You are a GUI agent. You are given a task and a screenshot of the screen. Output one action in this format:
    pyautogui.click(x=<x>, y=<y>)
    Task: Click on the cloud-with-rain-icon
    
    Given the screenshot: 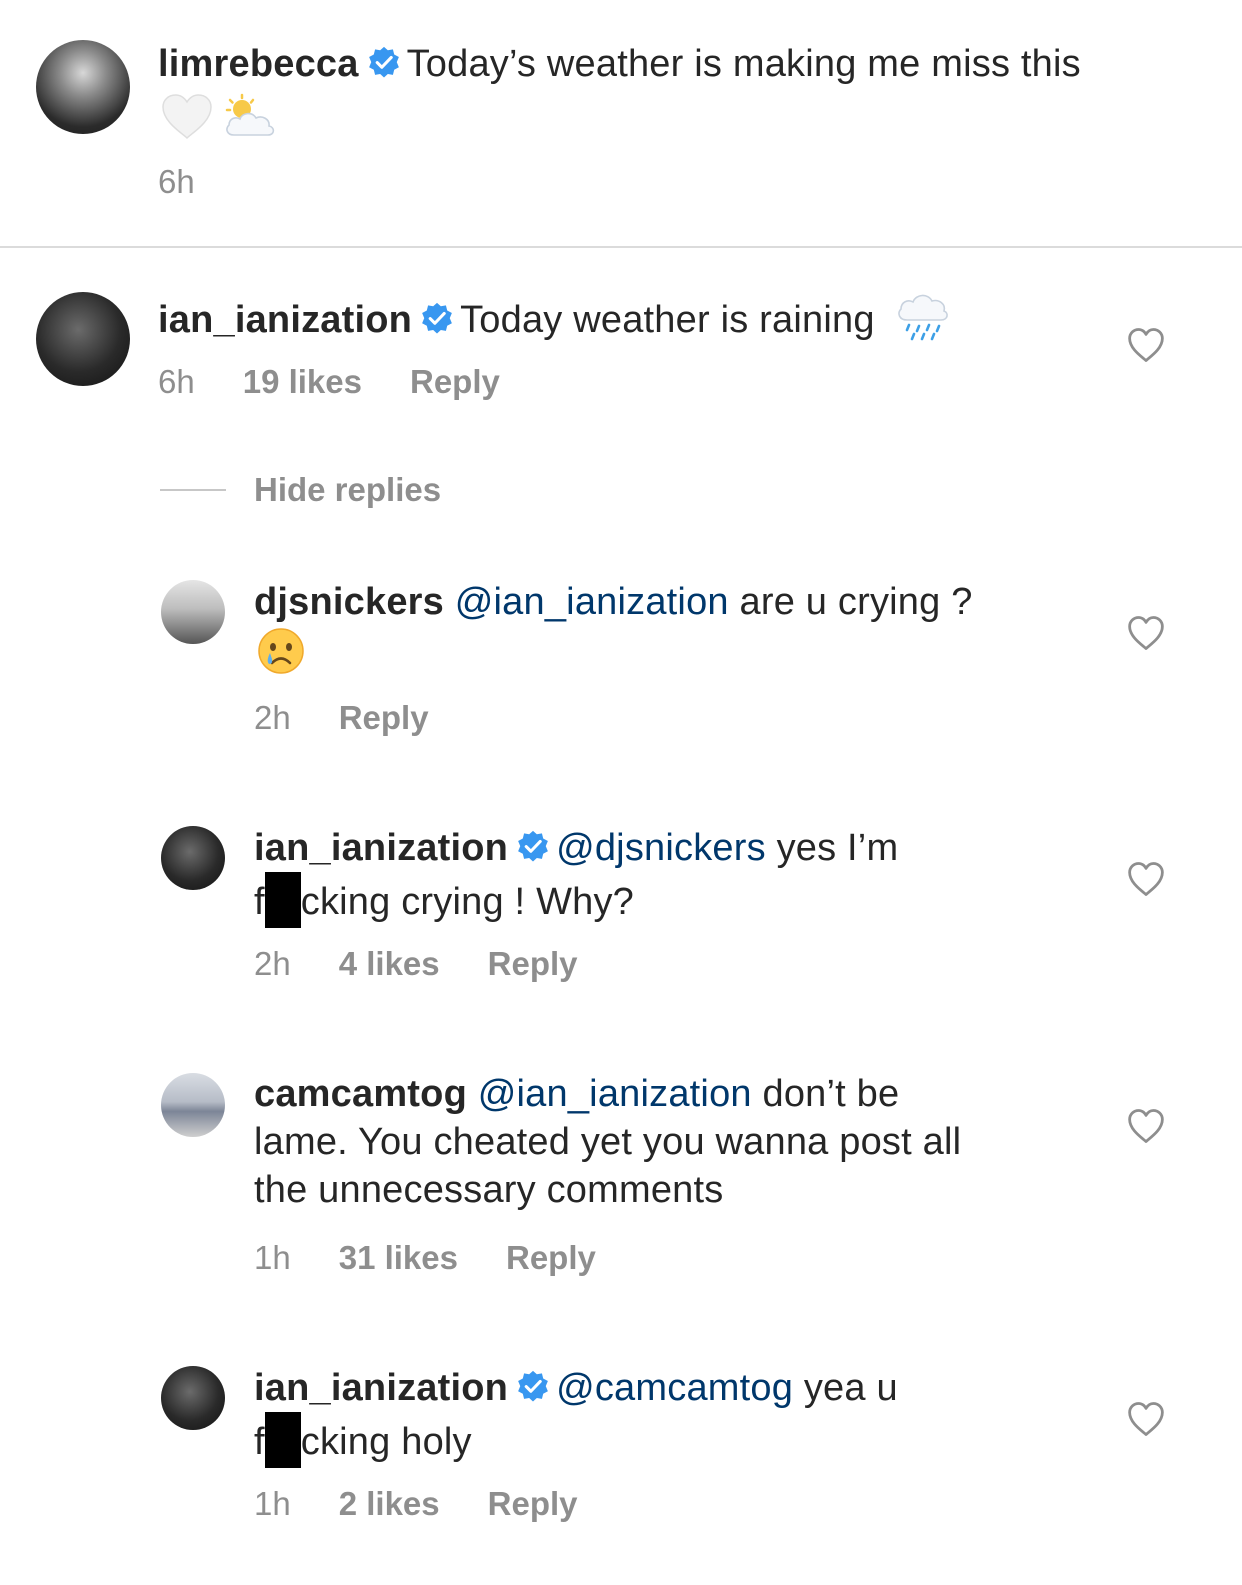 What is the action you would take?
    pyautogui.click(x=923, y=317)
    